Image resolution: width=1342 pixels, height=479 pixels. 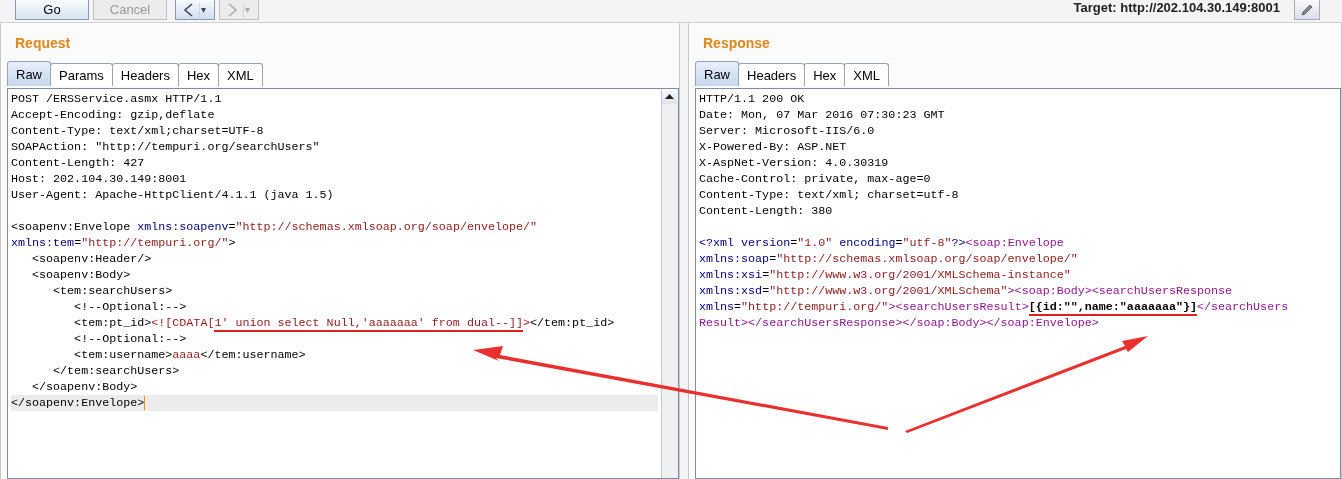 I want to click on code-line: Content-Type: text/xml; charset=utf-8, so click(x=829, y=195).